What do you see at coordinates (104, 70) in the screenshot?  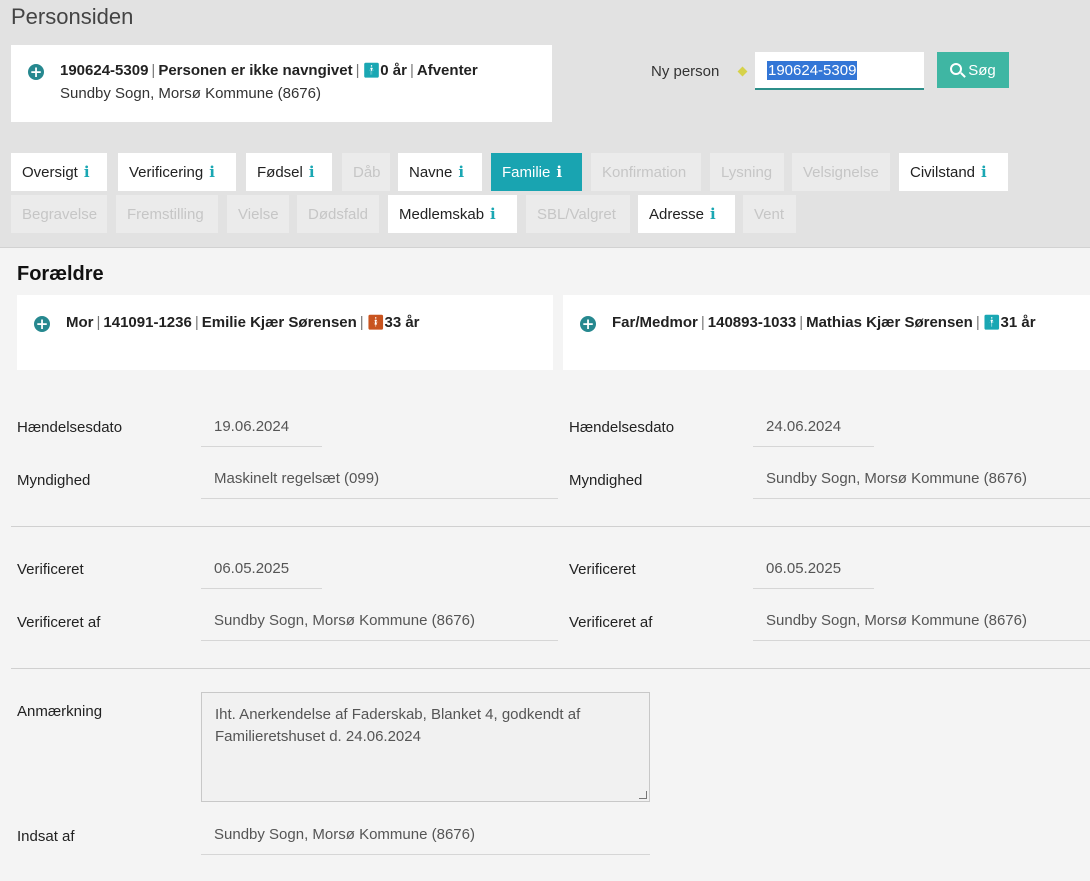 I see `person-cpr: 190624-5309` at bounding box center [104, 70].